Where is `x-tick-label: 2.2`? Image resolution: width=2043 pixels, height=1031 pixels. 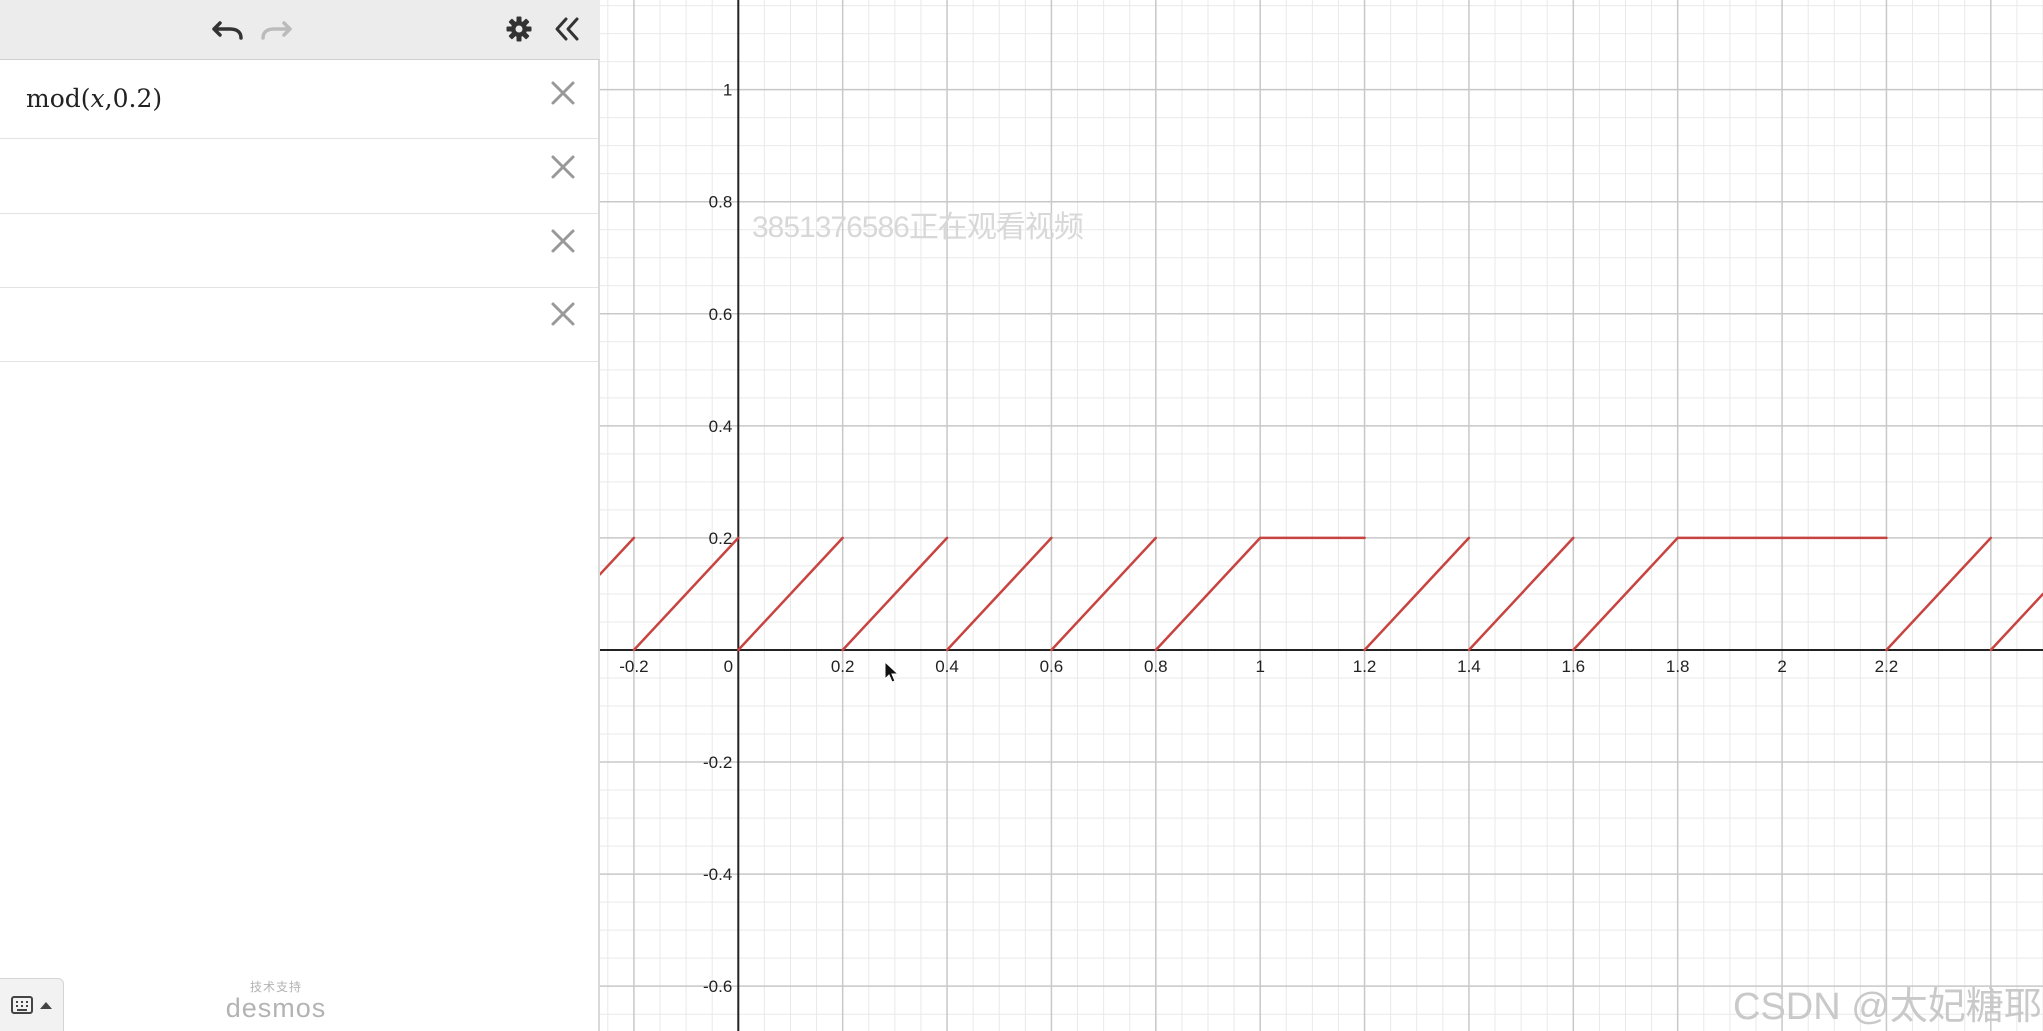
x-tick-label: 2.2 is located at coordinates (1887, 666).